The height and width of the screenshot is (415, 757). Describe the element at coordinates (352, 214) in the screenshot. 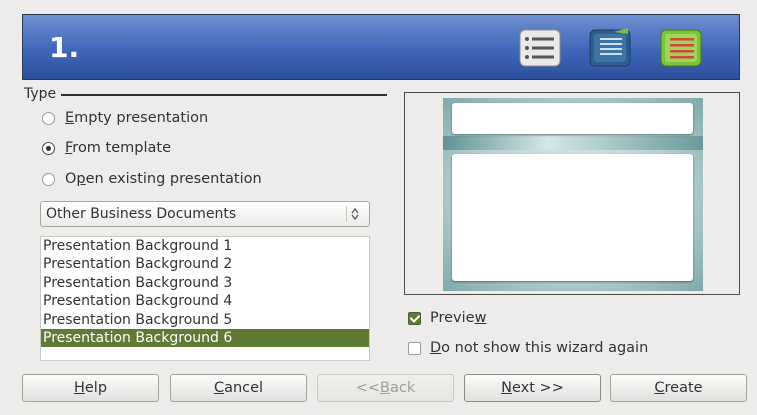

I see `up-down-arrows-icon` at that location.